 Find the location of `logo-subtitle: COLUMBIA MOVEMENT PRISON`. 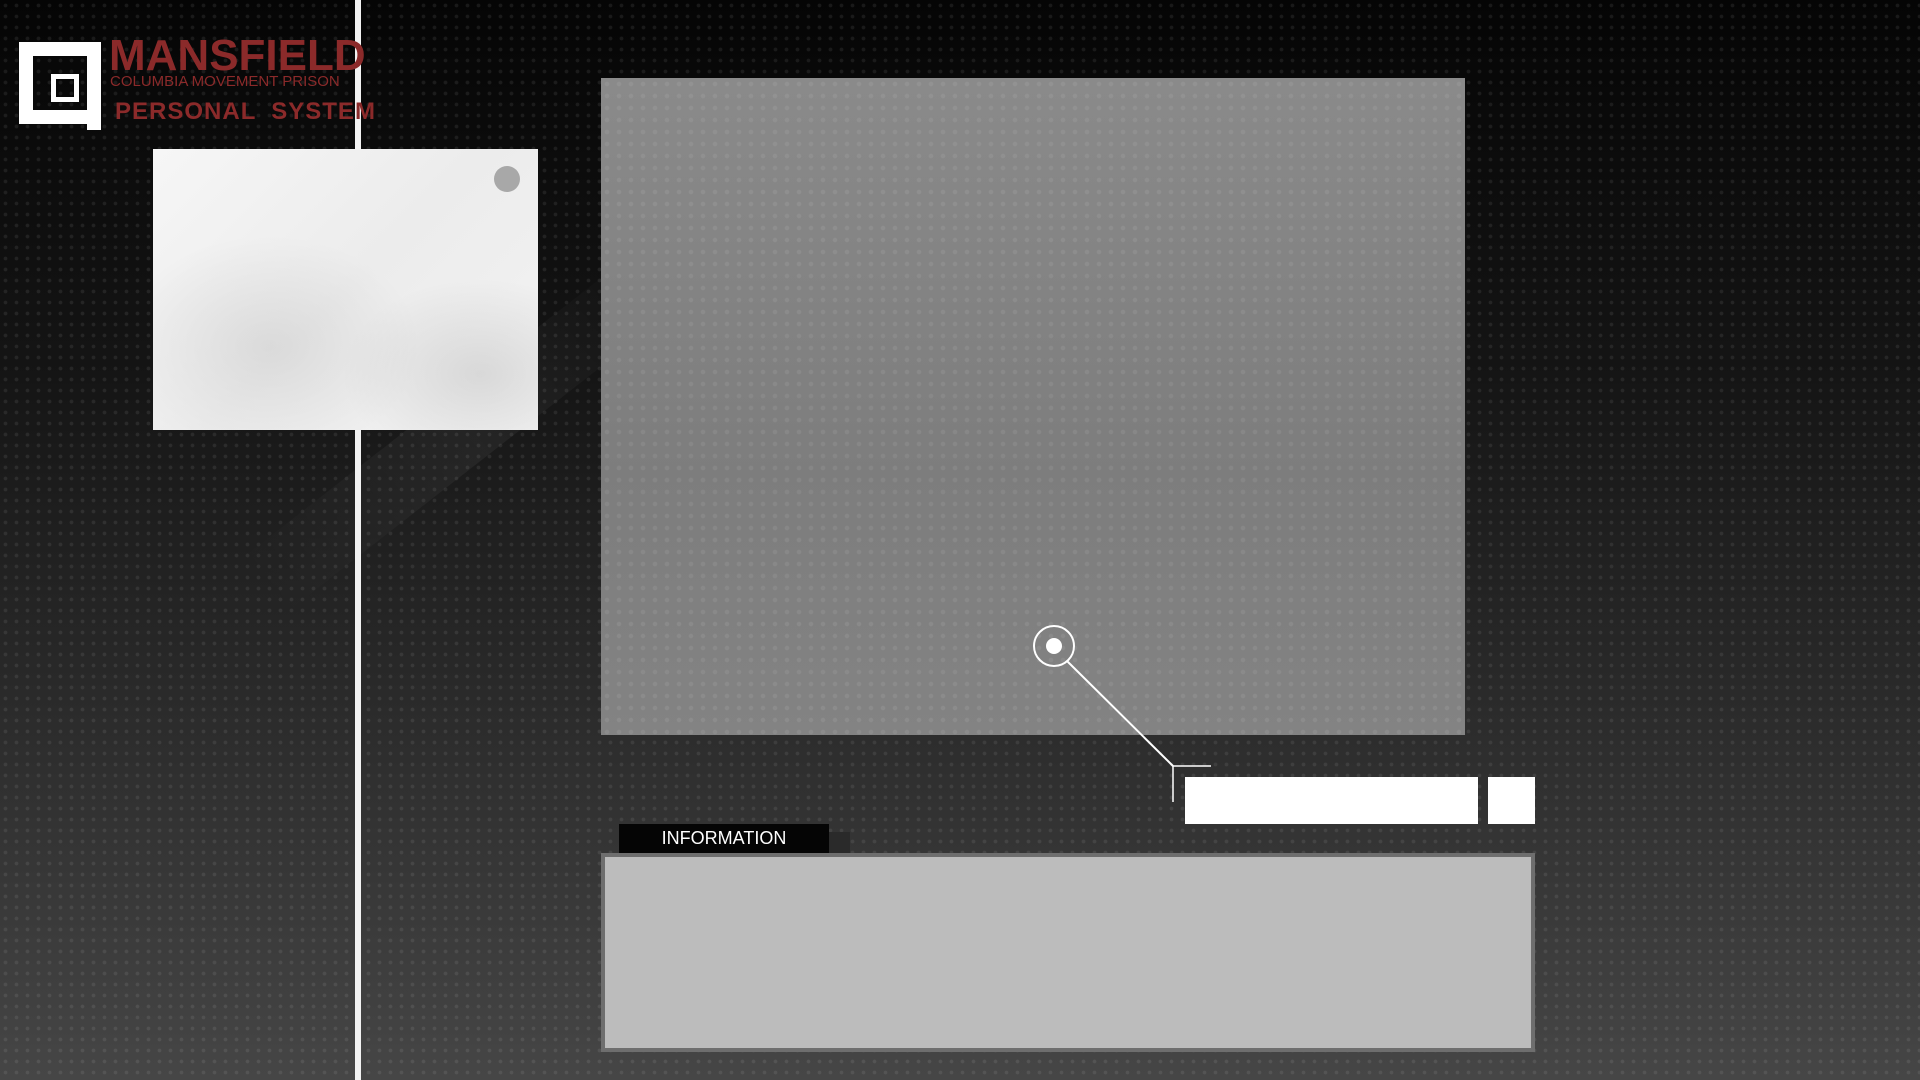

logo-subtitle: COLUMBIA MOVEMENT PRISON is located at coordinates (225, 81).